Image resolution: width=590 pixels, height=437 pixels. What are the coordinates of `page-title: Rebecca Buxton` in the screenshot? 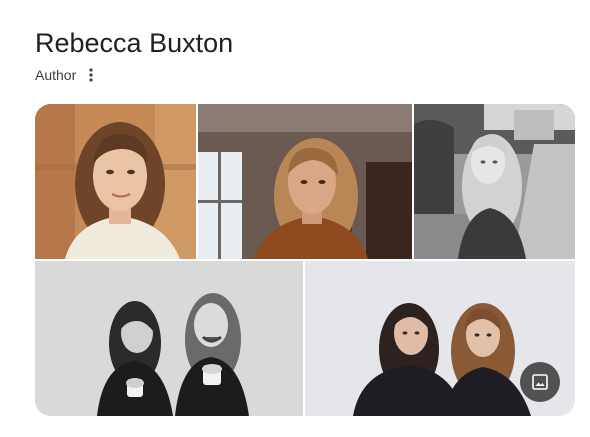 It's located at (134, 43).